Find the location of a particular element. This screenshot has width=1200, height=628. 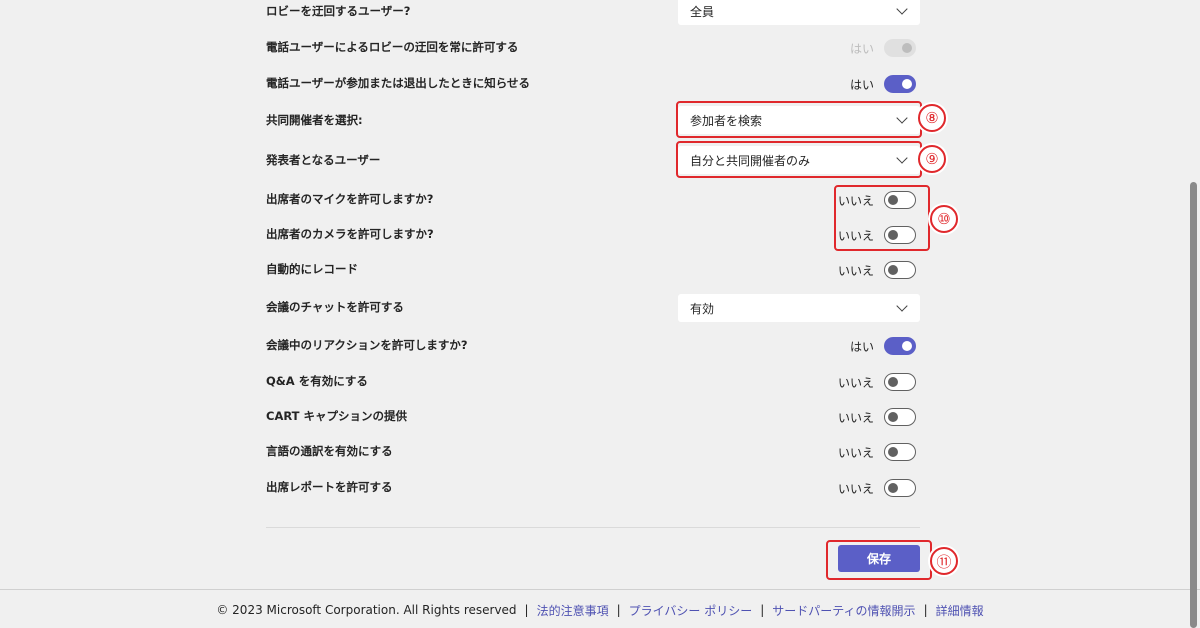

auto-record-state: いいえ is located at coordinates (855, 270).